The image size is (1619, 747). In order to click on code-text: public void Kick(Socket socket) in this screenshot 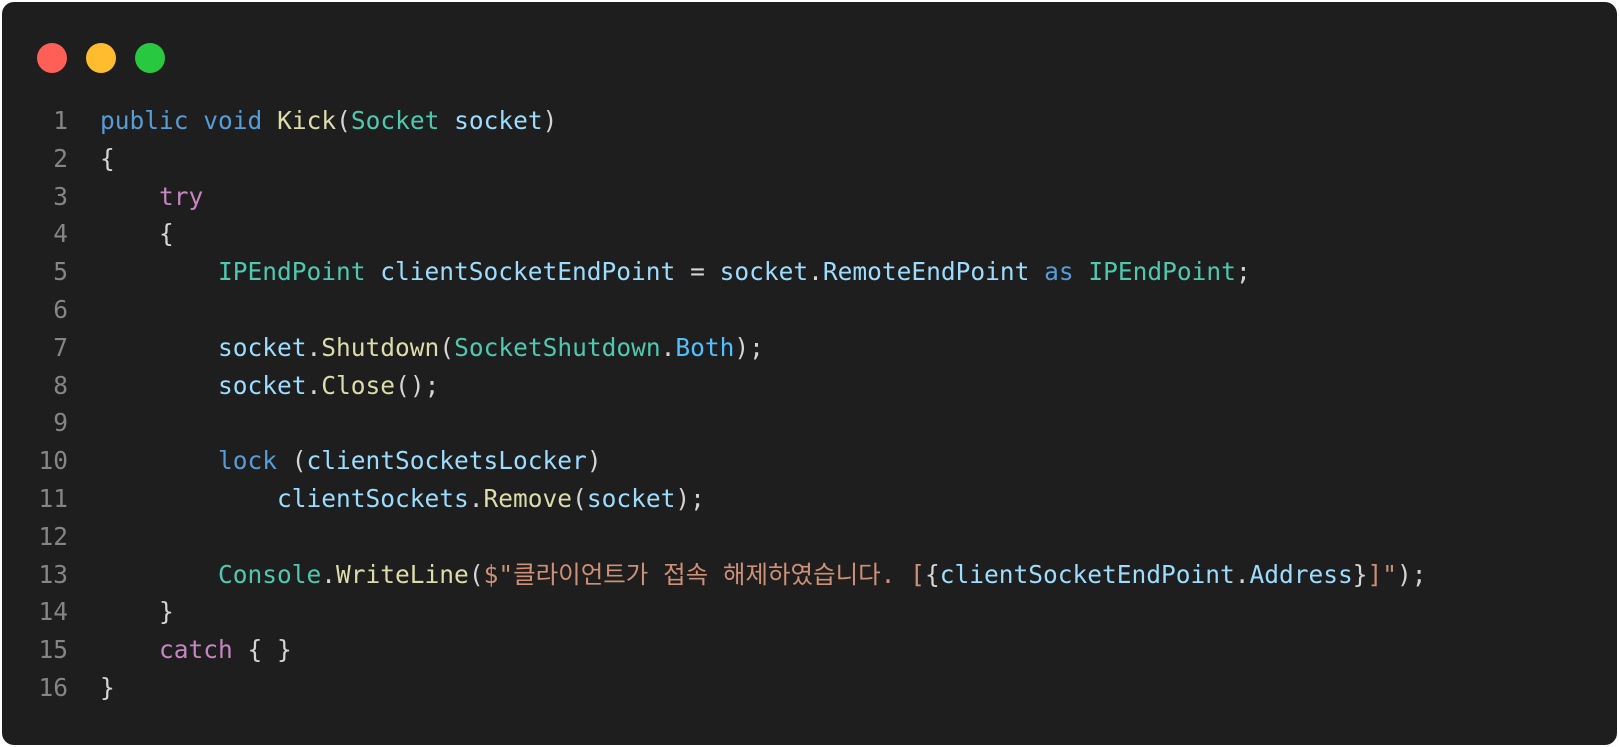, I will do `click(312, 121)`.